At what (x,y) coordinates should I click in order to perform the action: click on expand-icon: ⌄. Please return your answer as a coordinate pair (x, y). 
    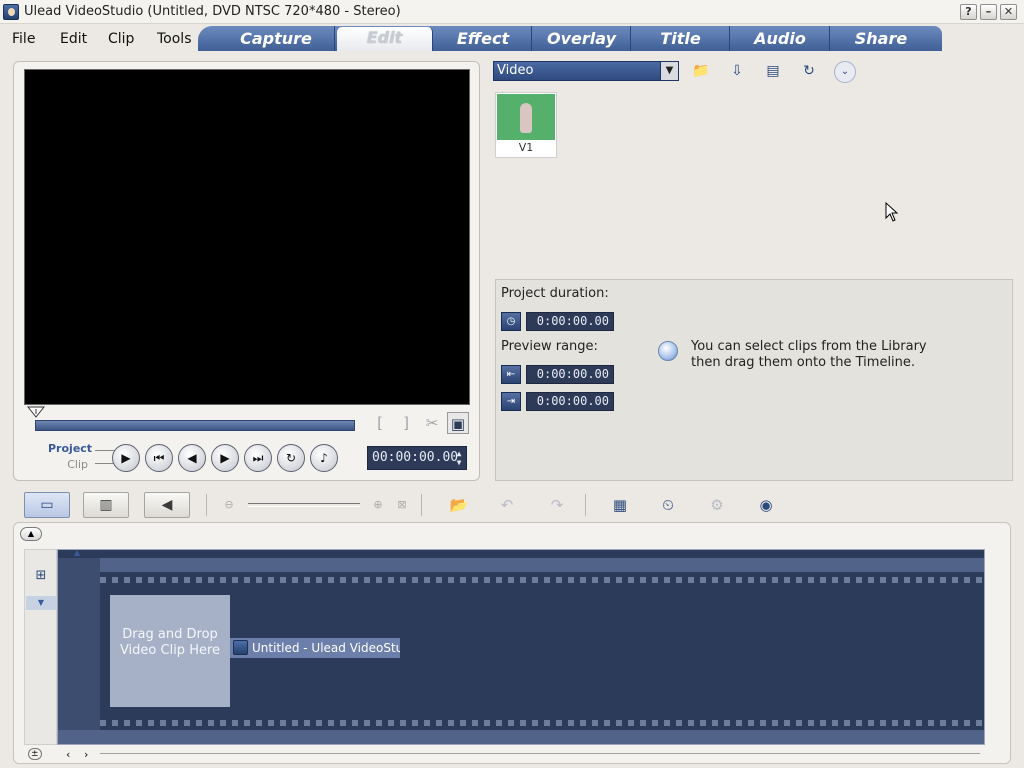
    Looking at the image, I should click on (845, 72).